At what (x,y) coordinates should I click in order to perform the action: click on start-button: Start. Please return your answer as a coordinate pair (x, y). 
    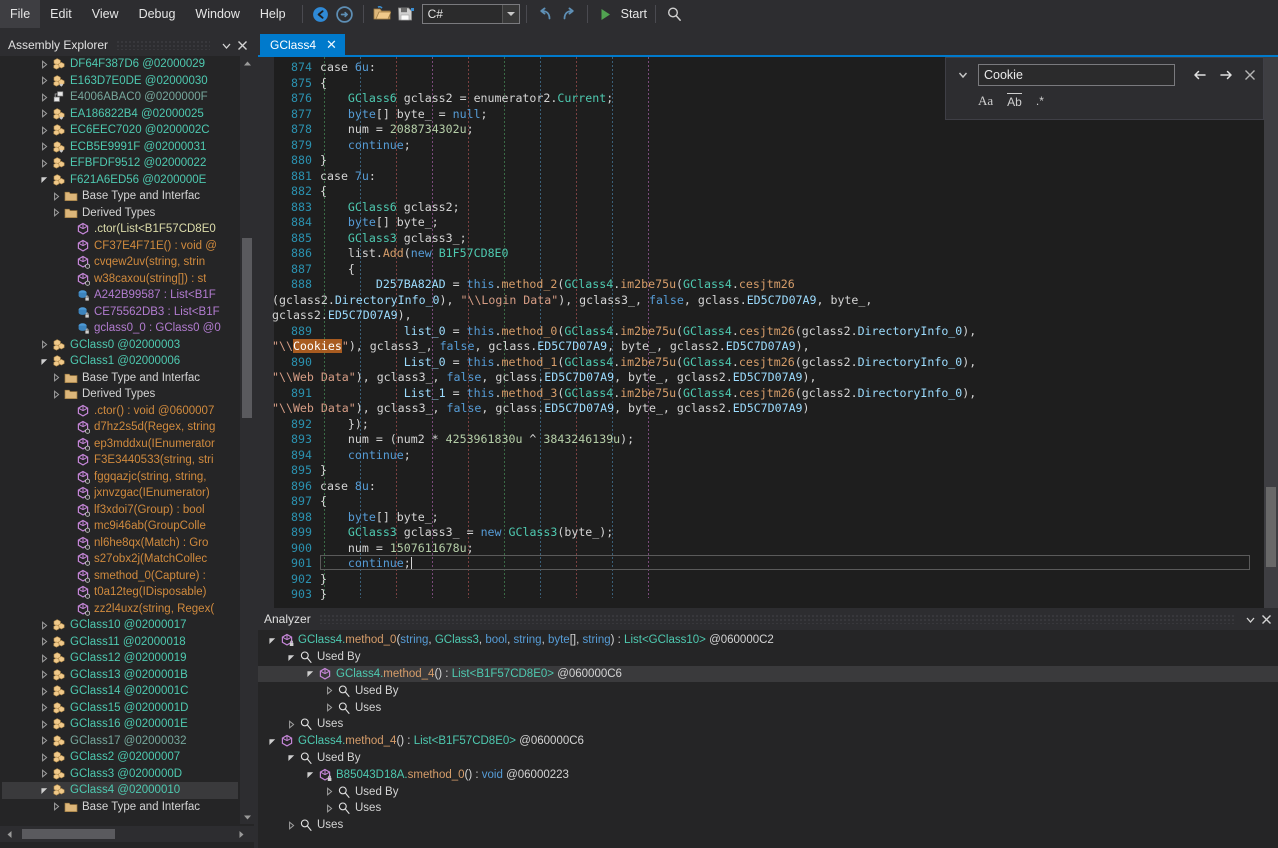
    Looking at the image, I should click on (634, 14).